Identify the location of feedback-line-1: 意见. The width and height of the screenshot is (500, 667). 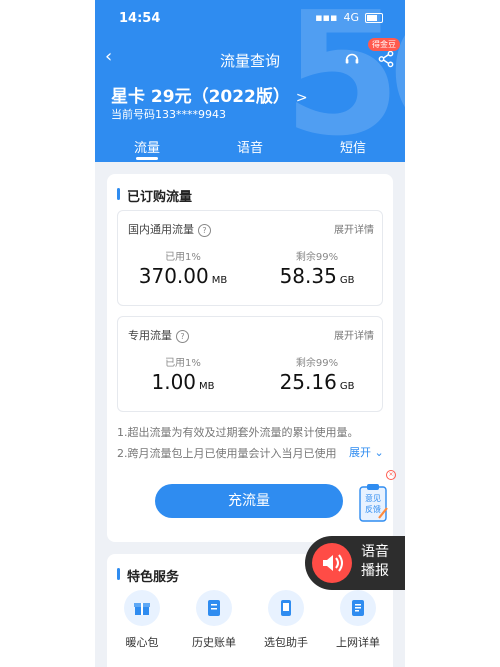
(373, 498).